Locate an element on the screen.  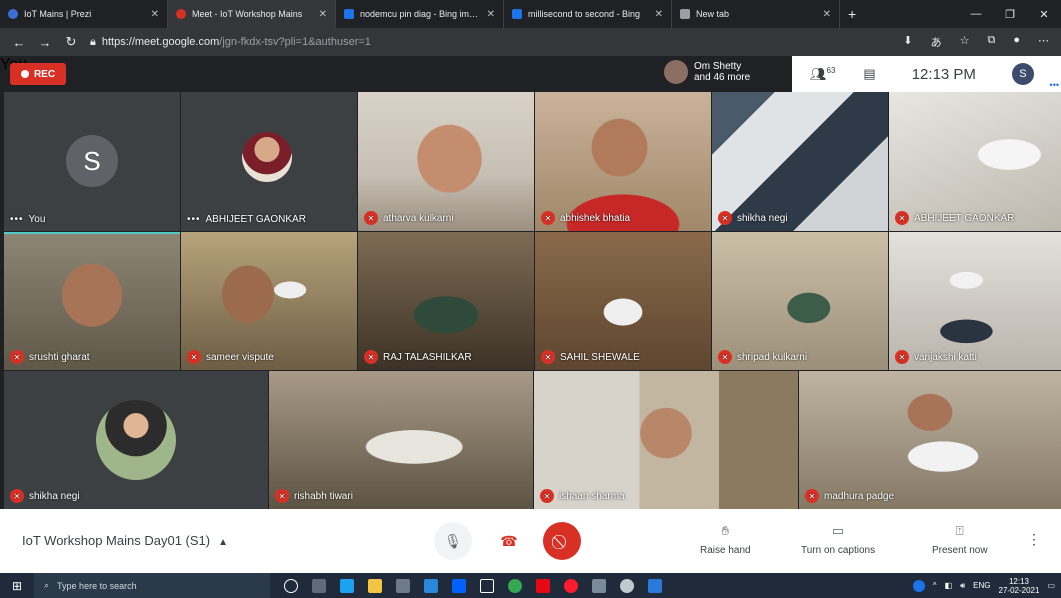
taskbar-search: ⌕ Type here to search is located at coordinates (152, 585).